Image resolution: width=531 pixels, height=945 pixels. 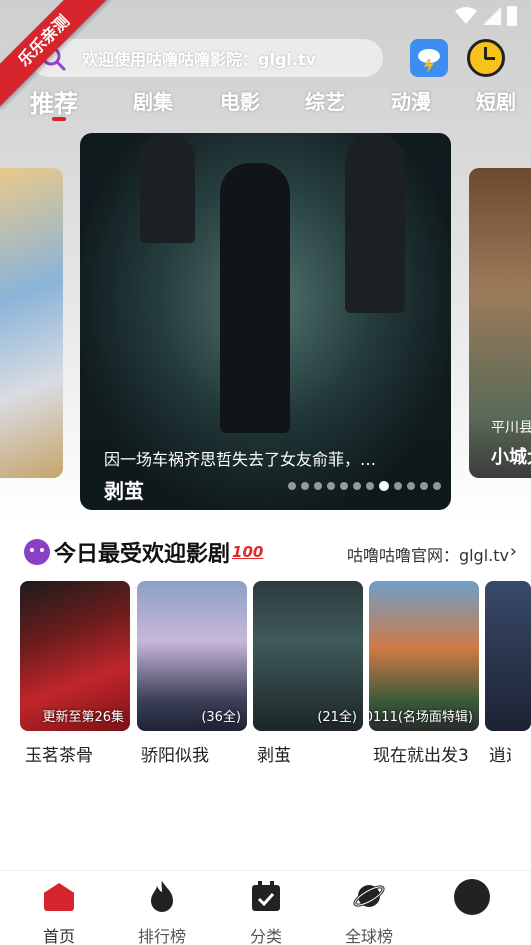 I want to click on devil-emoji-icon, so click(x=37, y=552).